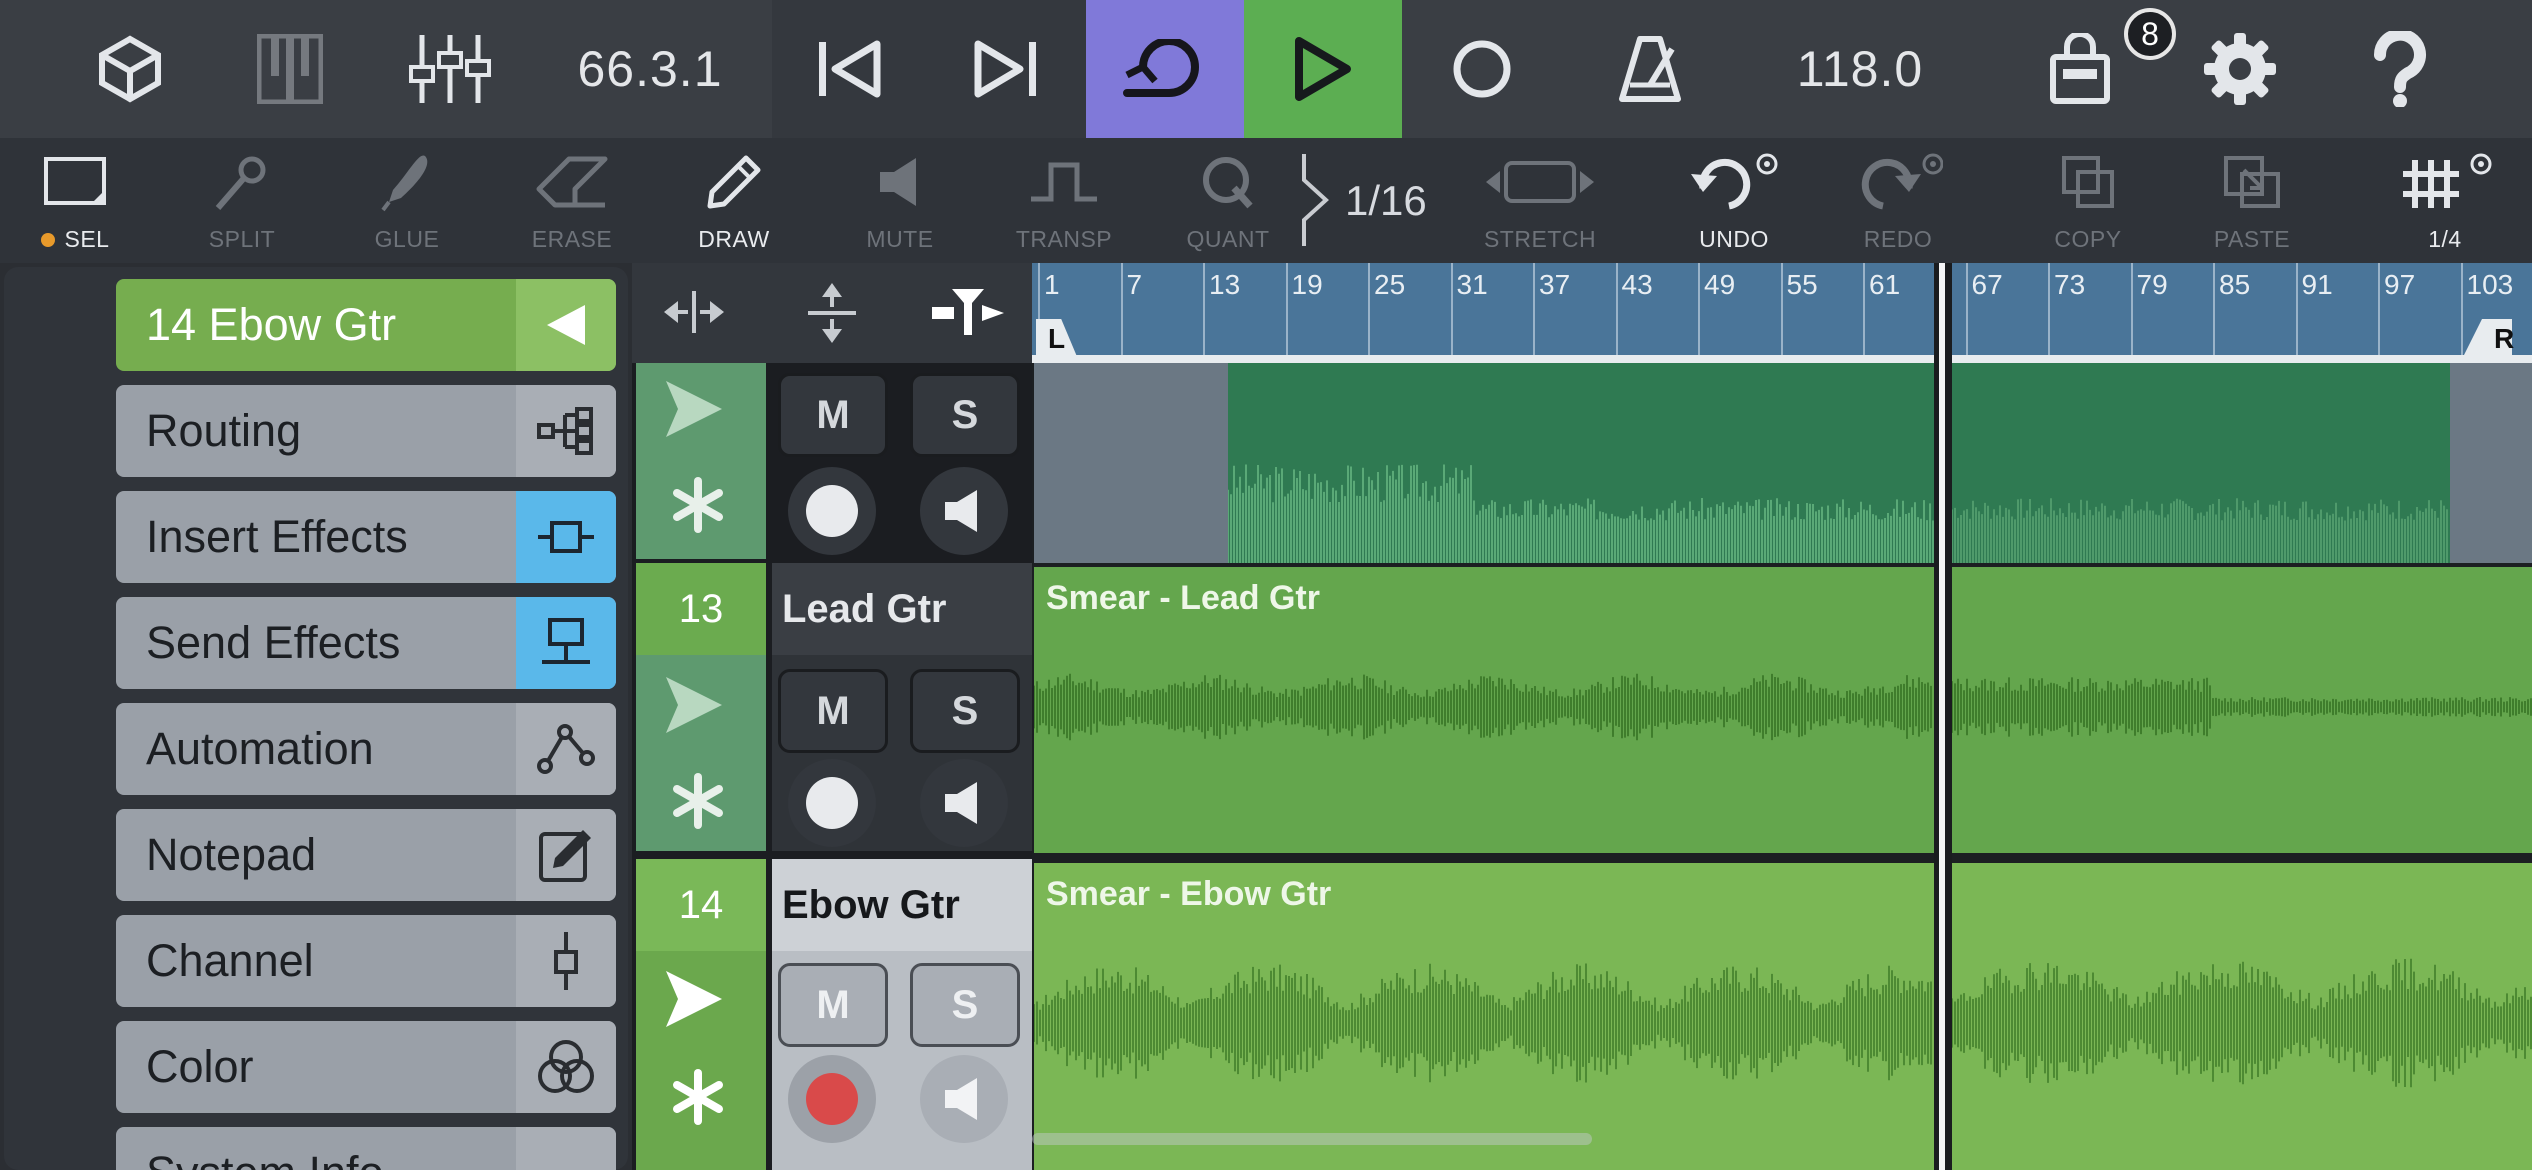 This screenshot has height=1170, width=2532. Describe the element at coordinates (2235, 284) in the screenshot. I see `ruler-tick-label: 85` at that location.